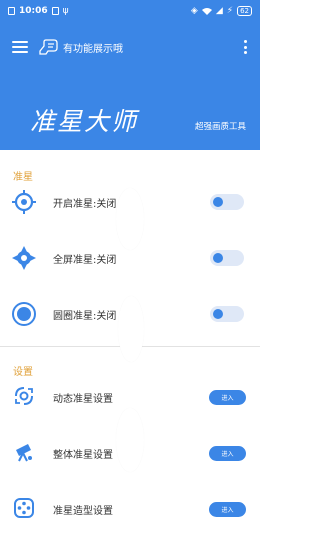 This screenshot has width=320, height=550. Describe the element at coordinates (23, 177) in the screenshot. I see `section-label-crosshair: 准星` at that location.